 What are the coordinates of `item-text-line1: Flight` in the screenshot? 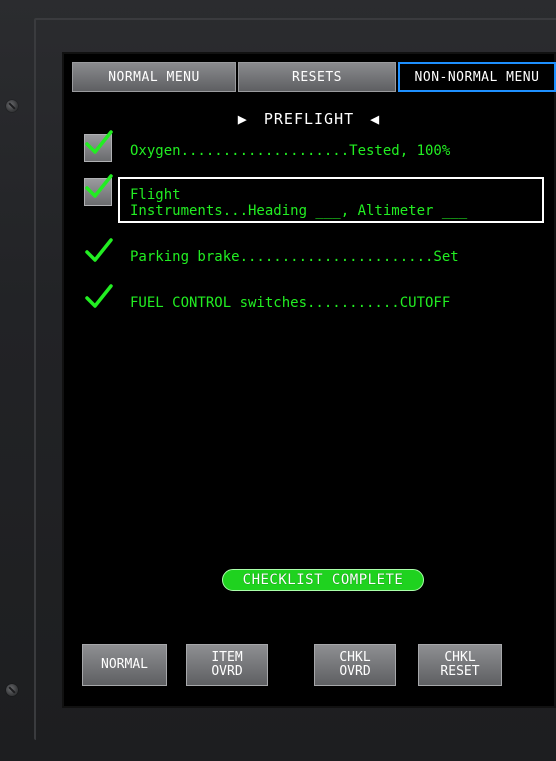 It's located at (155, 195).